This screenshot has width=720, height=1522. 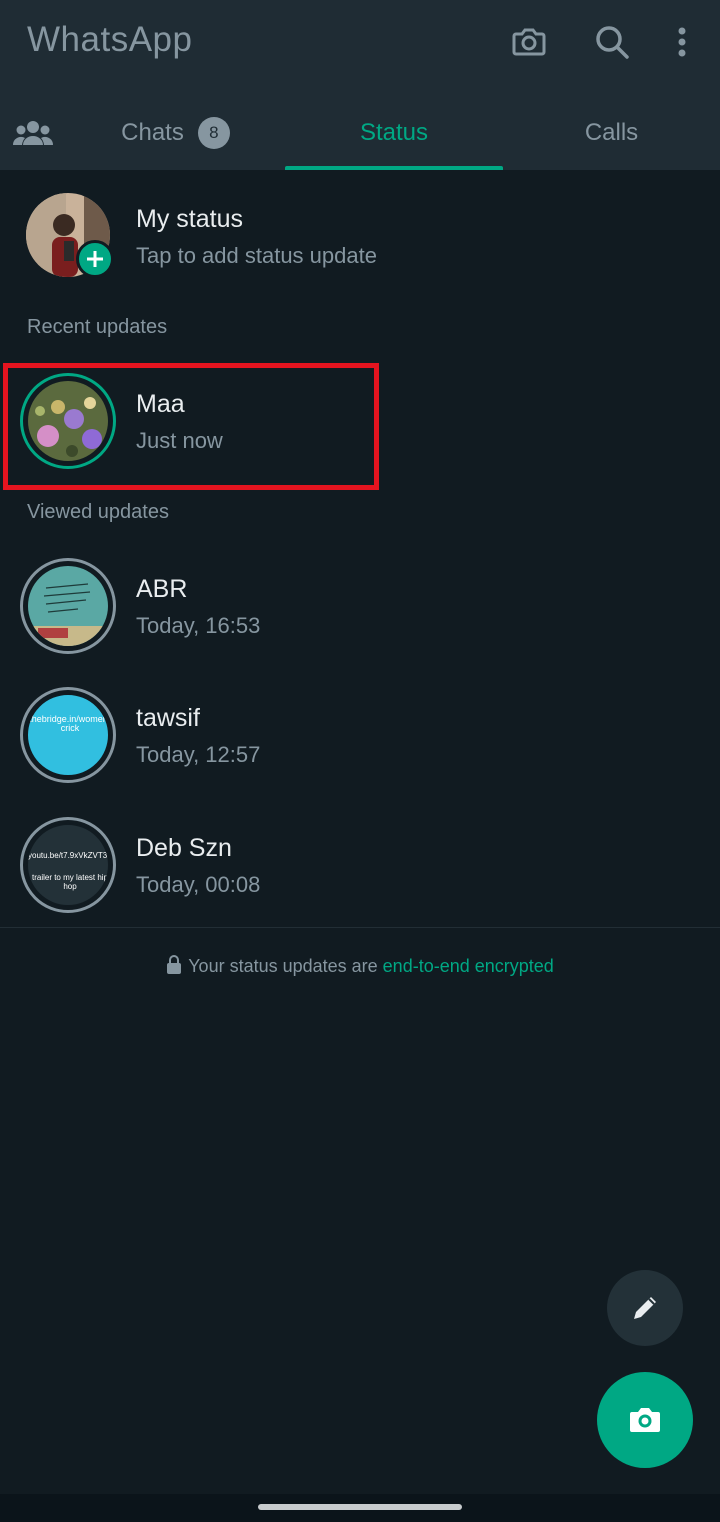 I want to click on viewed-ring, so click(x=68, y=606).